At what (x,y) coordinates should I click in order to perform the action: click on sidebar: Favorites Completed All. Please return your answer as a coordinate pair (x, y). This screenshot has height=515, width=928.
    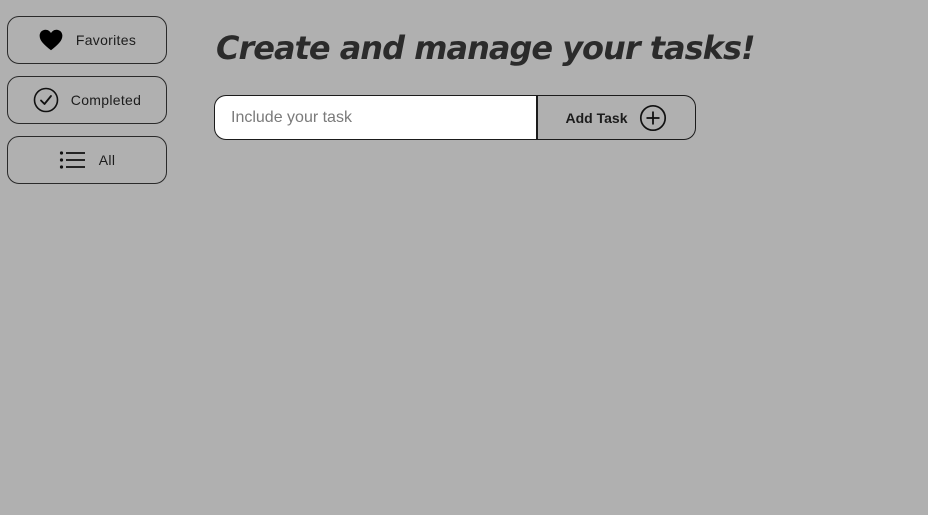
    Looking at the image, I should click on (87, 106).